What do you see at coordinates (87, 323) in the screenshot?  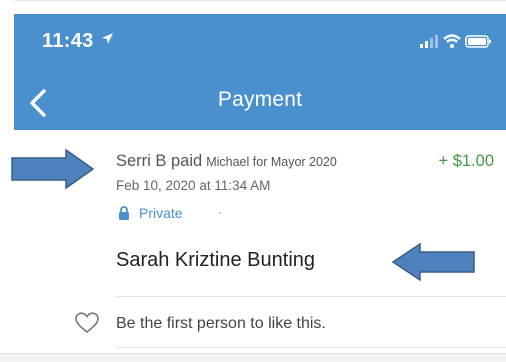 I see `heart-outline-icon` at bounding box center [87, 323].